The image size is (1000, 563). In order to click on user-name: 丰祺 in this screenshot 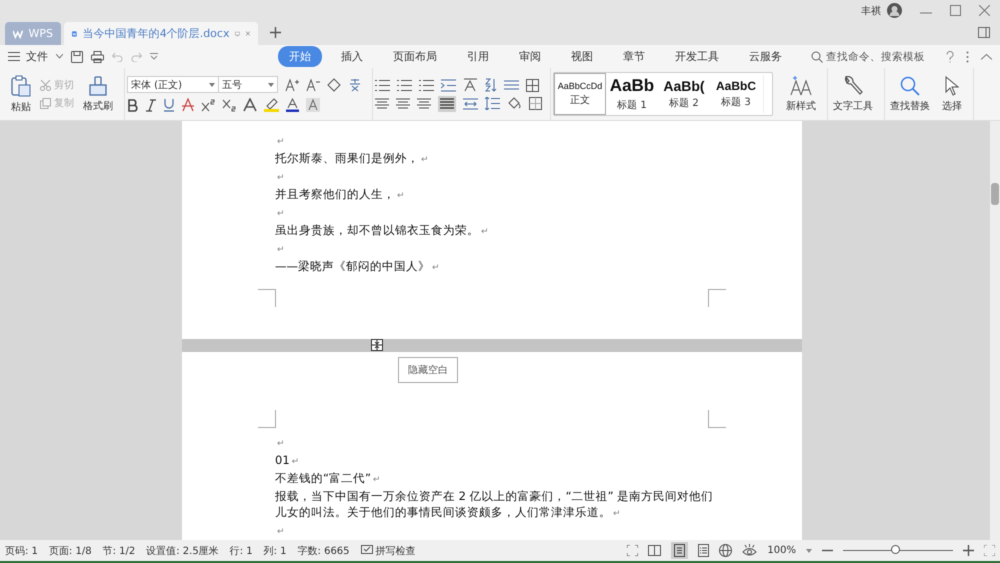, I will do `click(871, 11)`.